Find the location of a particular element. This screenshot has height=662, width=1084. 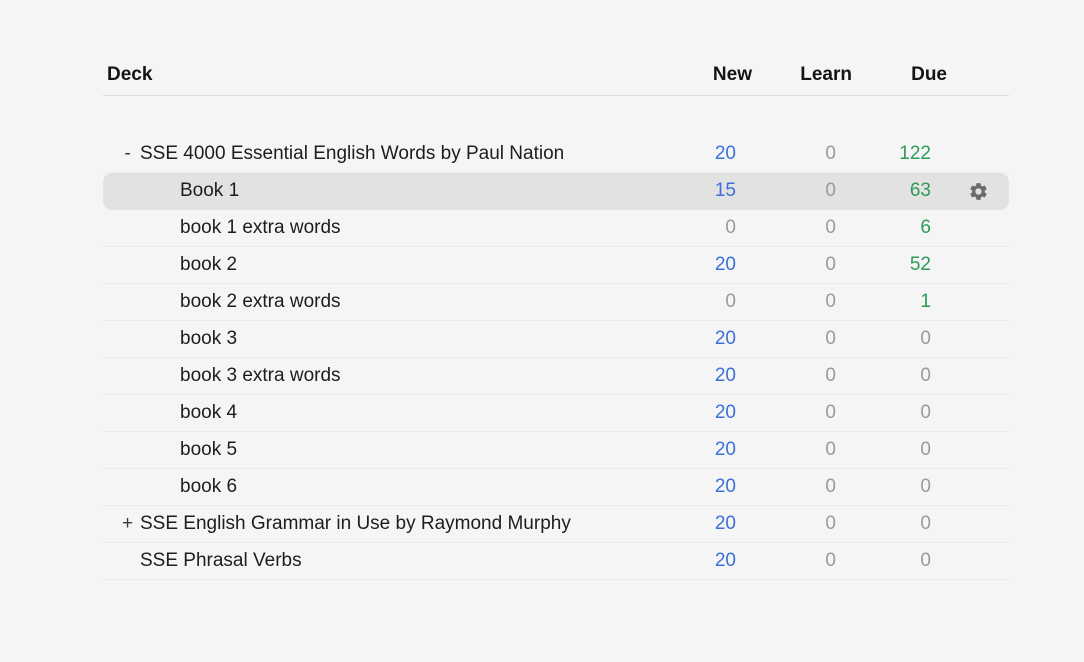

deck-row: book 5 20 0 0 is located at coordinates (556, 450).